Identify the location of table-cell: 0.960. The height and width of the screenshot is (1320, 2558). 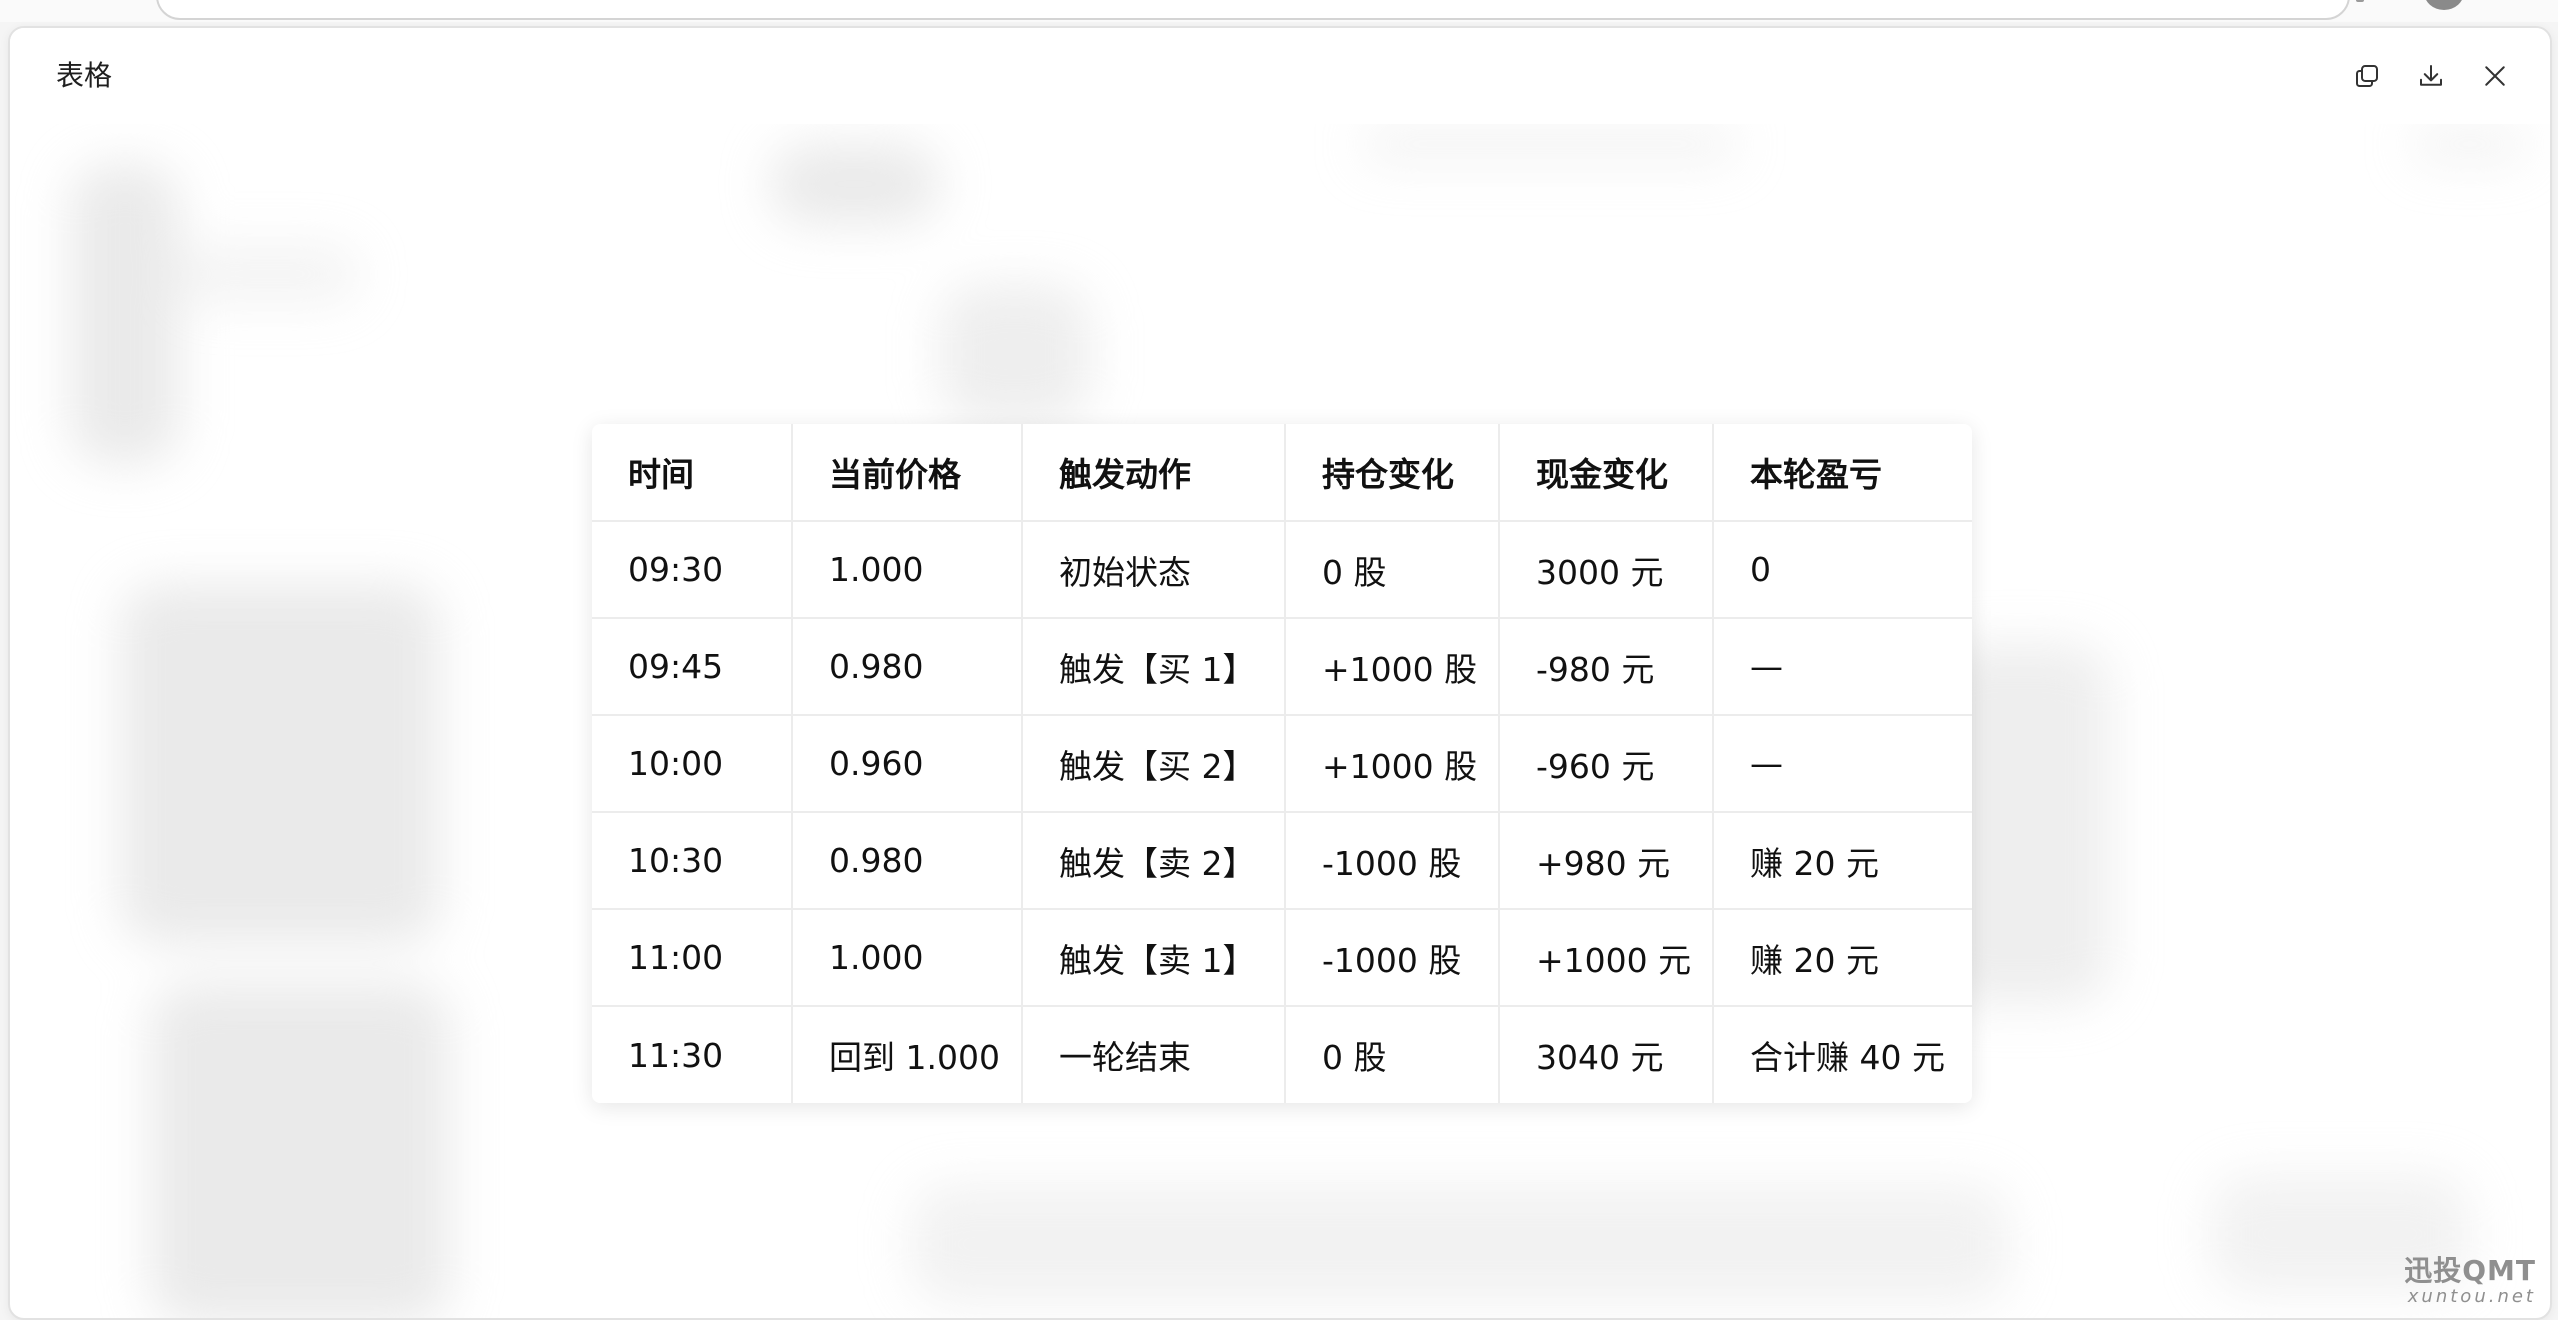
(907, 764).